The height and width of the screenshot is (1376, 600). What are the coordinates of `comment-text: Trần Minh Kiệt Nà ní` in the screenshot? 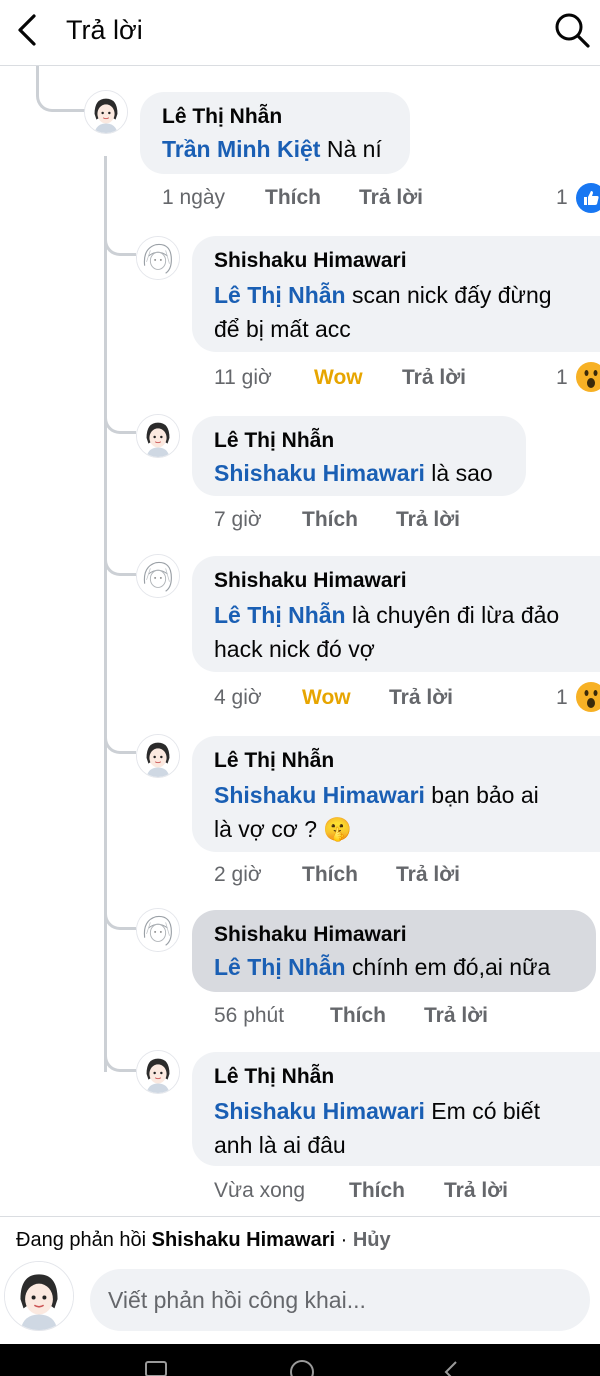 It's located at (275, 149).